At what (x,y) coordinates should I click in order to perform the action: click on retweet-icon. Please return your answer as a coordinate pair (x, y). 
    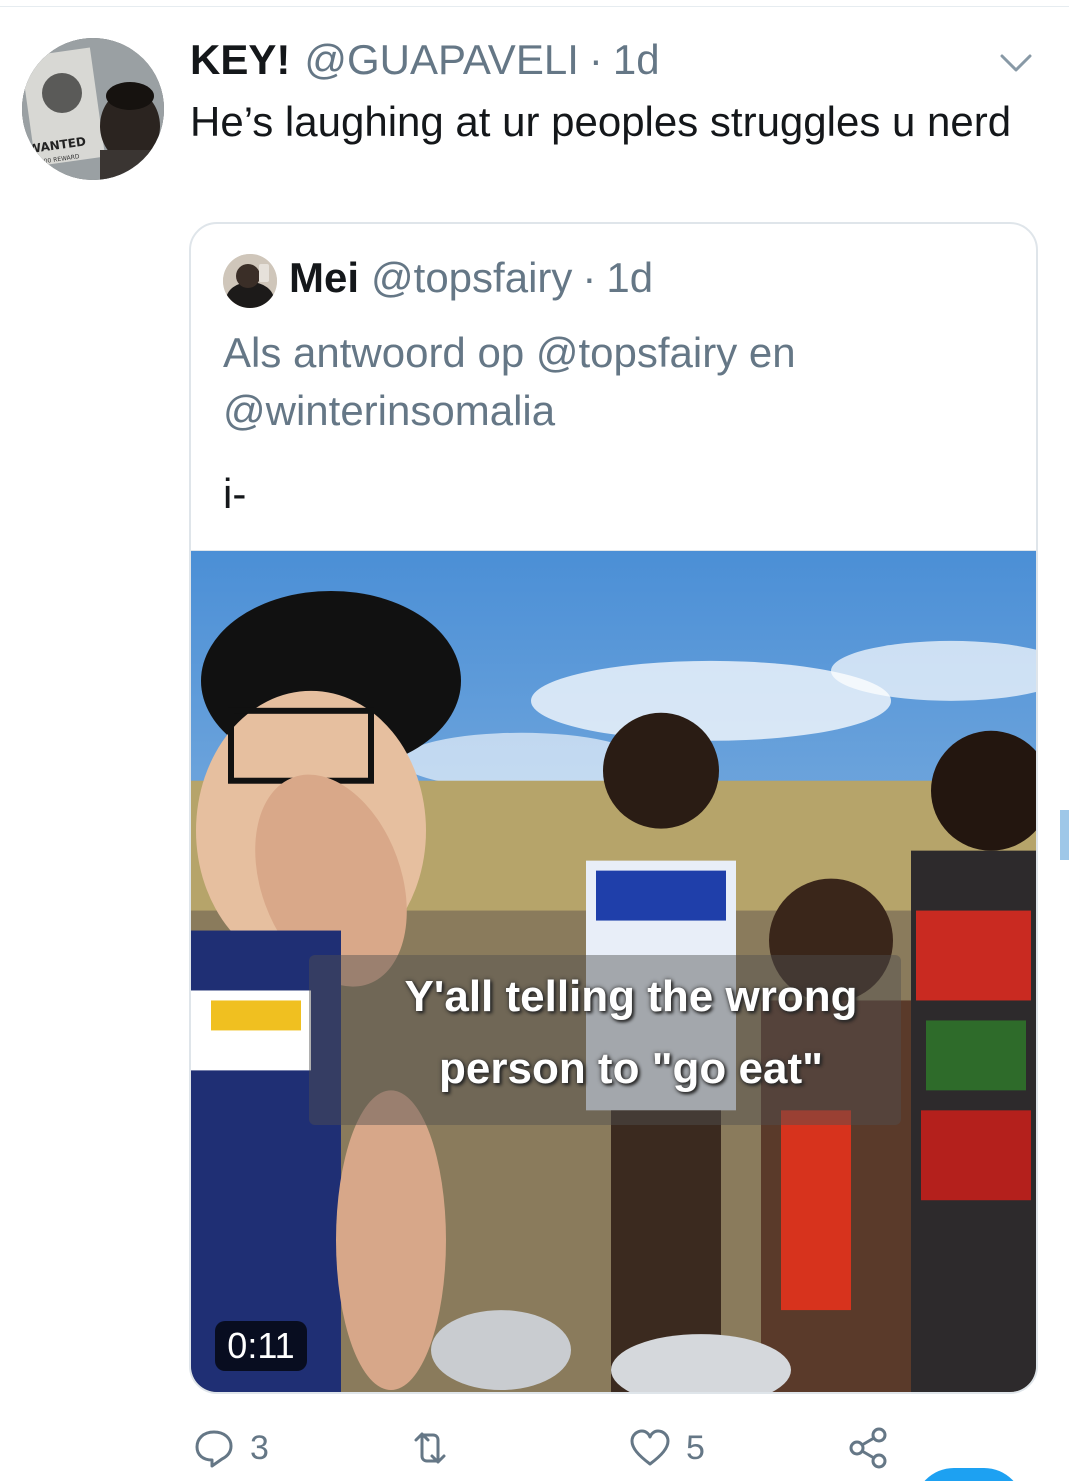
    Looking at the image, I should click on (430, 1448).